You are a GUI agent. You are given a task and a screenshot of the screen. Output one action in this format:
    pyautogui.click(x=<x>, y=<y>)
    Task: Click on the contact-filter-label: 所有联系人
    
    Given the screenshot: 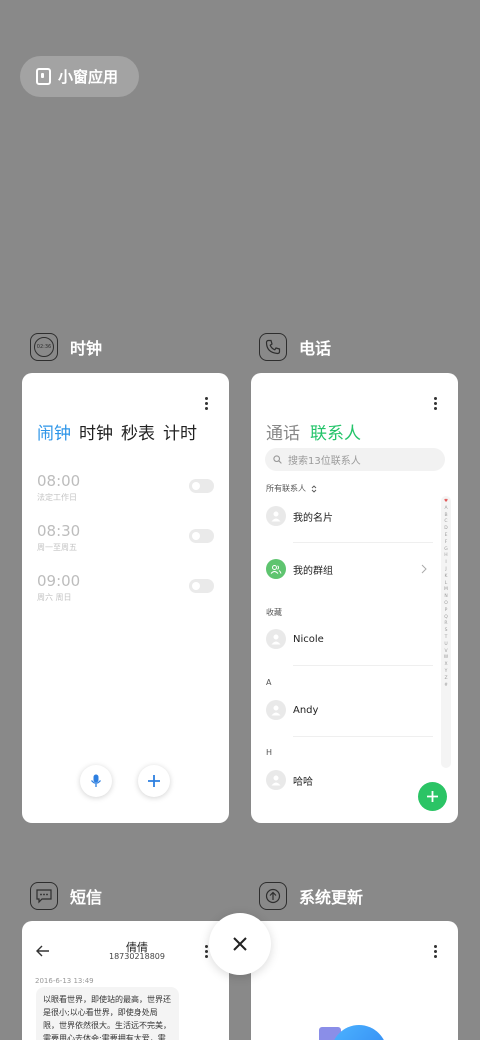 What is the action you would take?
    pyautogui.click(x=286, y=488)
    